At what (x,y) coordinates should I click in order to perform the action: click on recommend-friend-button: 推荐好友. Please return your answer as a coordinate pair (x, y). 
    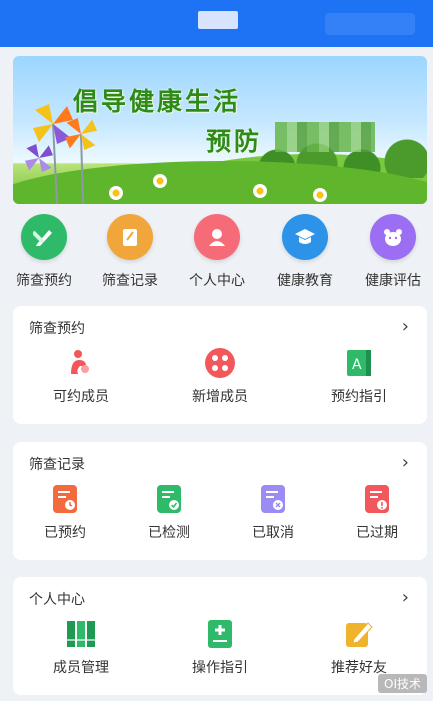
    Looking at the image, I should click on (359, 647).